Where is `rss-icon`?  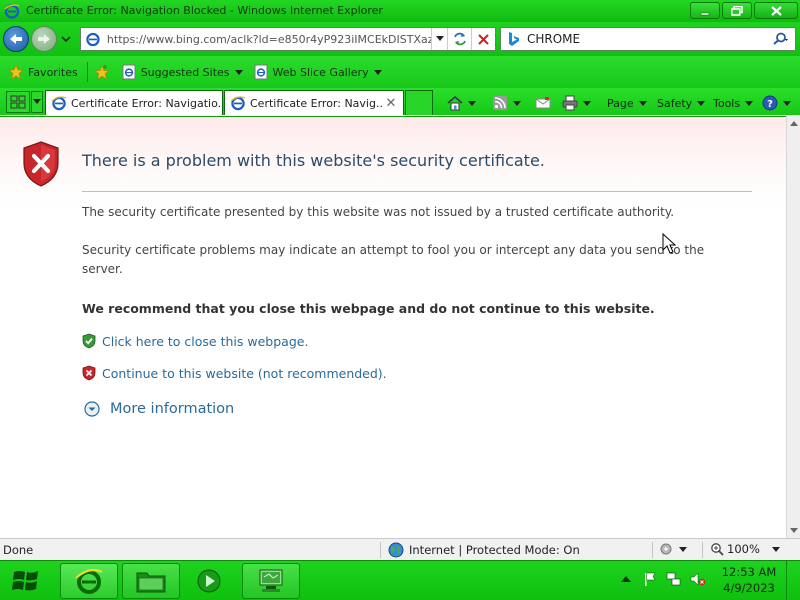 rss-icon is located at coordinates (500, 103).